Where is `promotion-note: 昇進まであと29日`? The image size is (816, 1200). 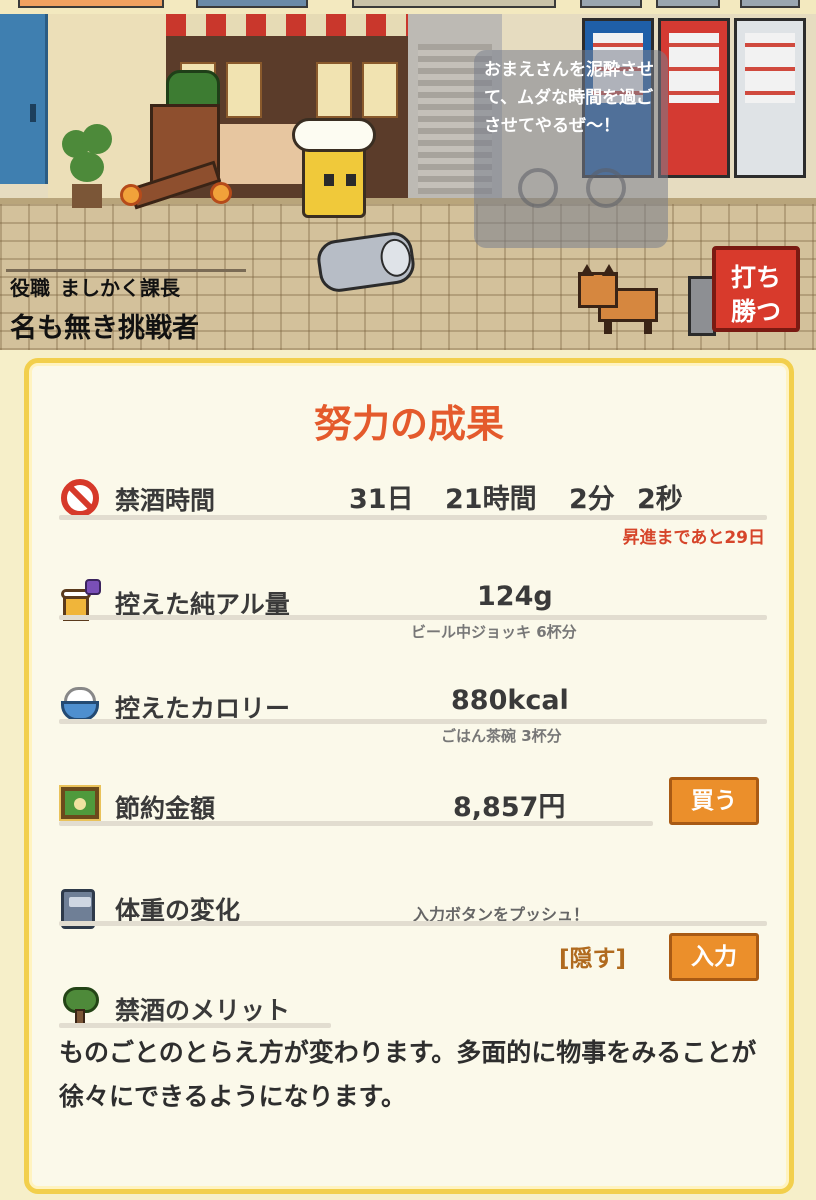
promotion-note: 昇進まであと29日 is located at coordinates (694, 538).